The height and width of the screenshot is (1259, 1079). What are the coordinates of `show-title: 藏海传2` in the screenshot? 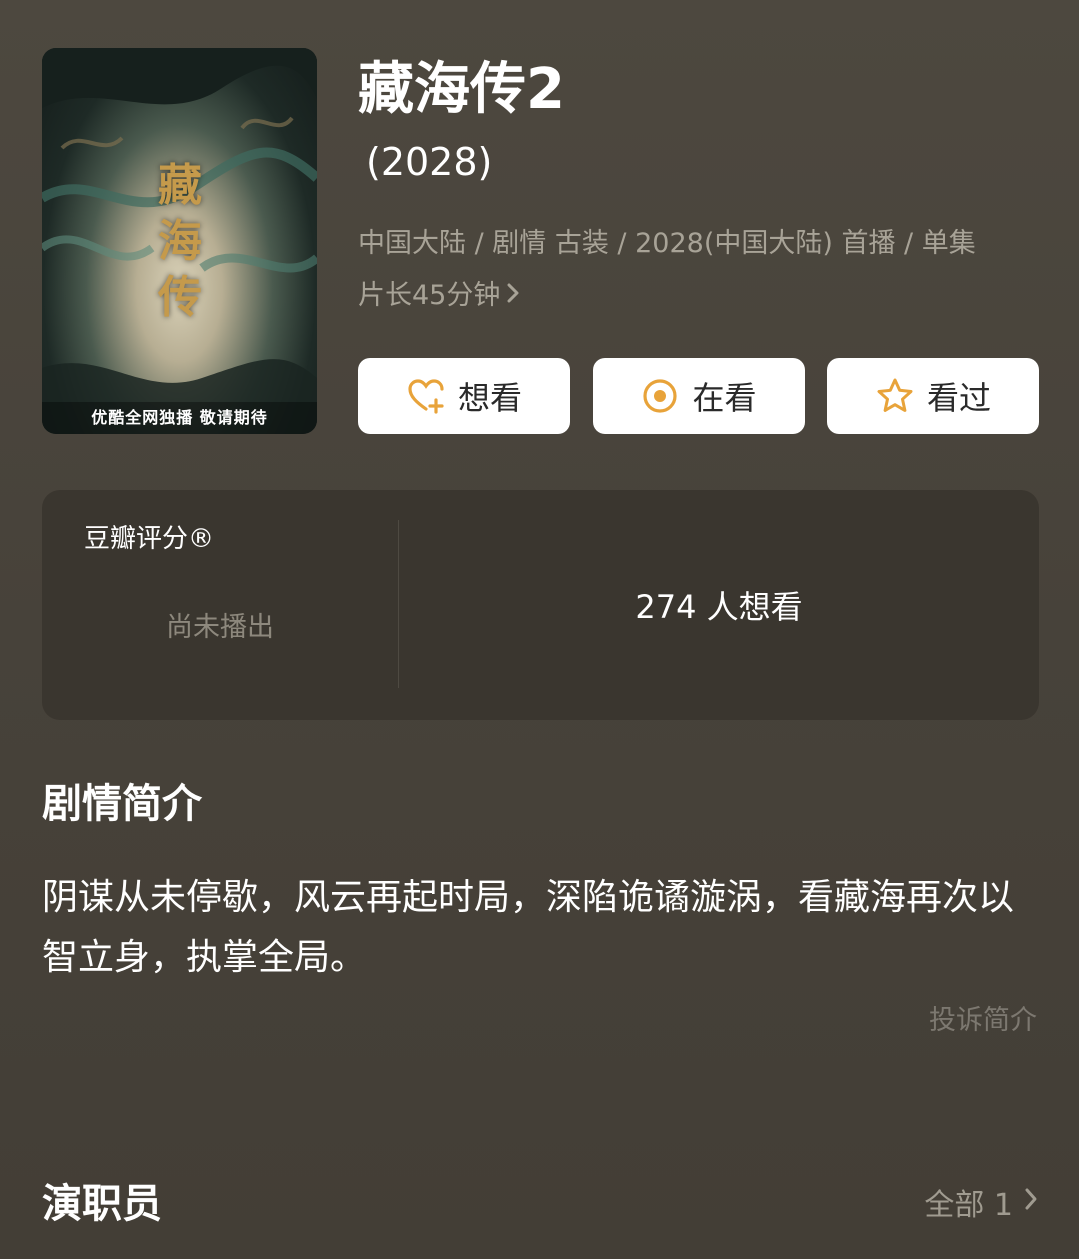 It's located at (461, 89).